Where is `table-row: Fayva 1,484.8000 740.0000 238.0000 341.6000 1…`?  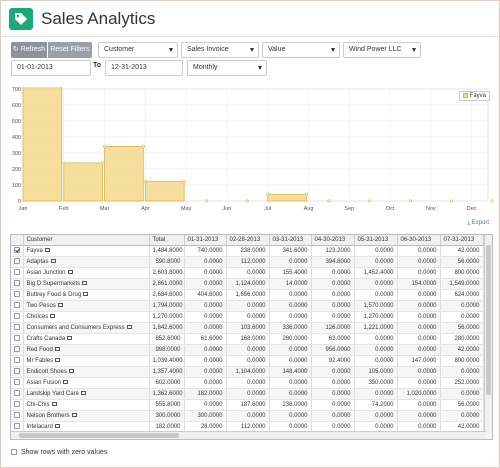
table-row: Fayva 1,484.8000 740.0000 238.0000 341.6000 1… is located at coordinates (251, 251).